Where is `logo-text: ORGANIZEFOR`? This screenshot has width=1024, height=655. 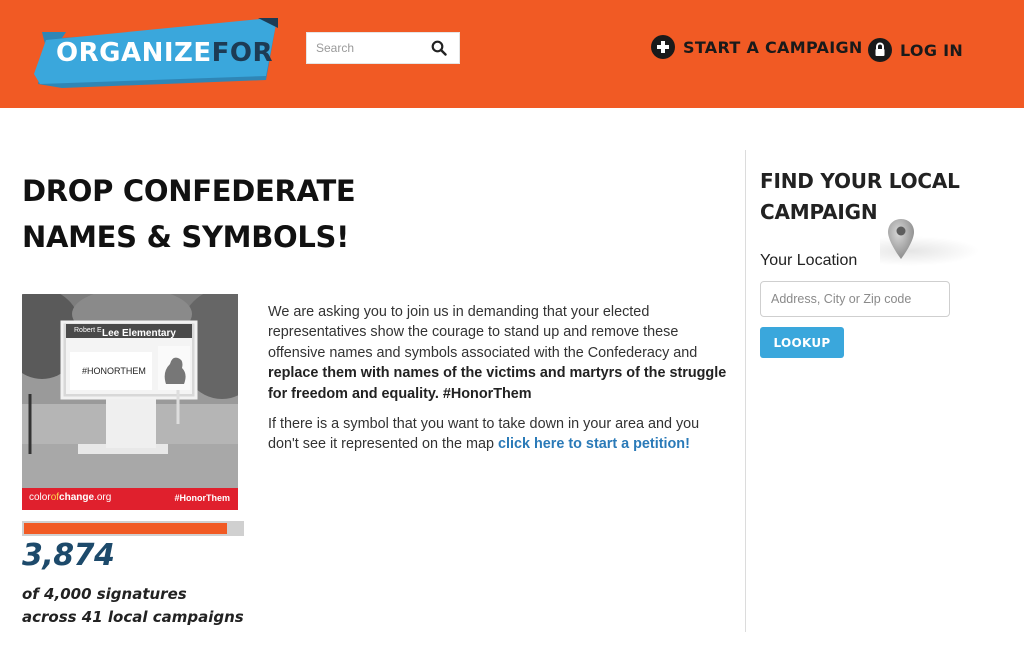
logo-text: ORGANIZEFOR is located at coordinates (164, 53).